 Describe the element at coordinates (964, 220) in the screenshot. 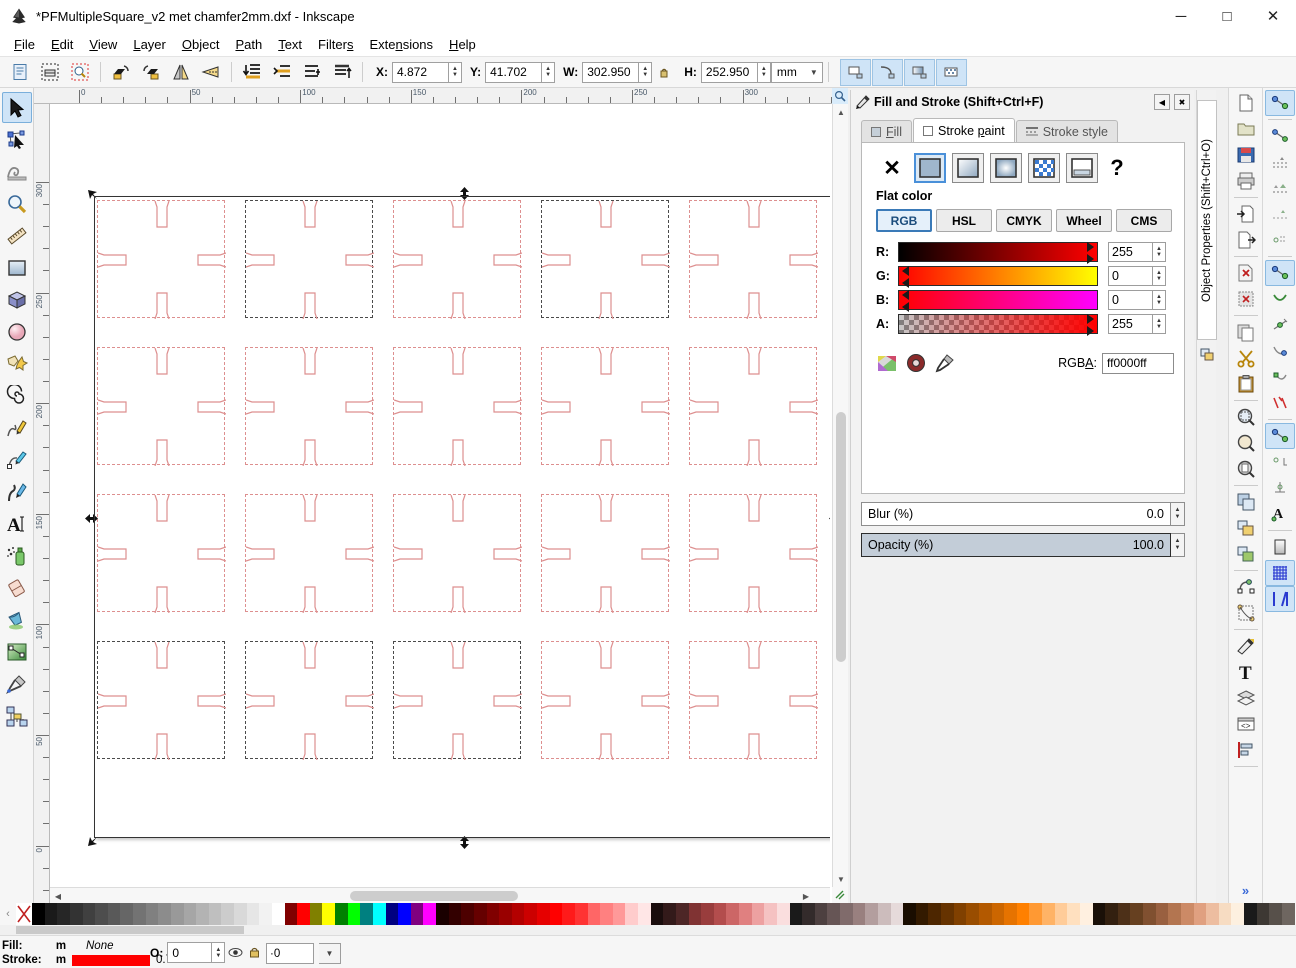

I see `color-mode-hsl: HSL` at that location.